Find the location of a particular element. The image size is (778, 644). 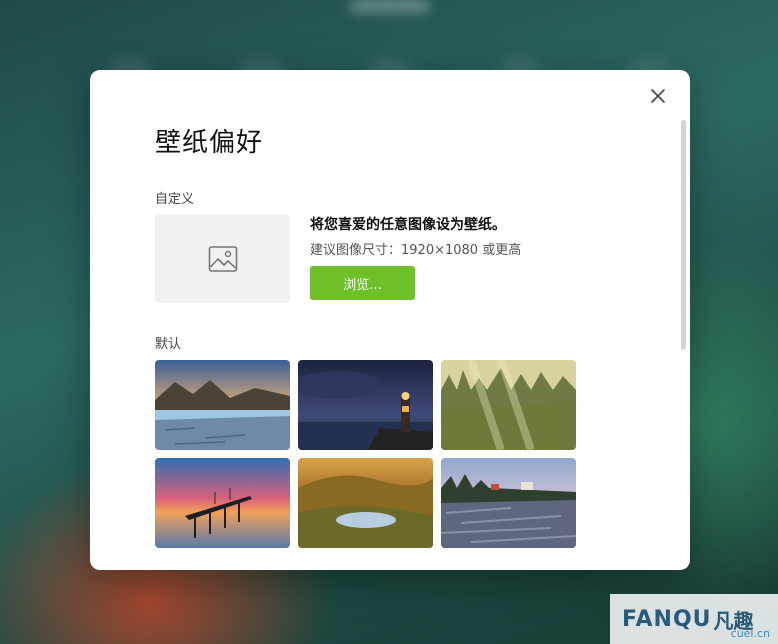

size-hint: 建议图像尺寸：1920×1080 或更高 is located at coordinates (416, 250).